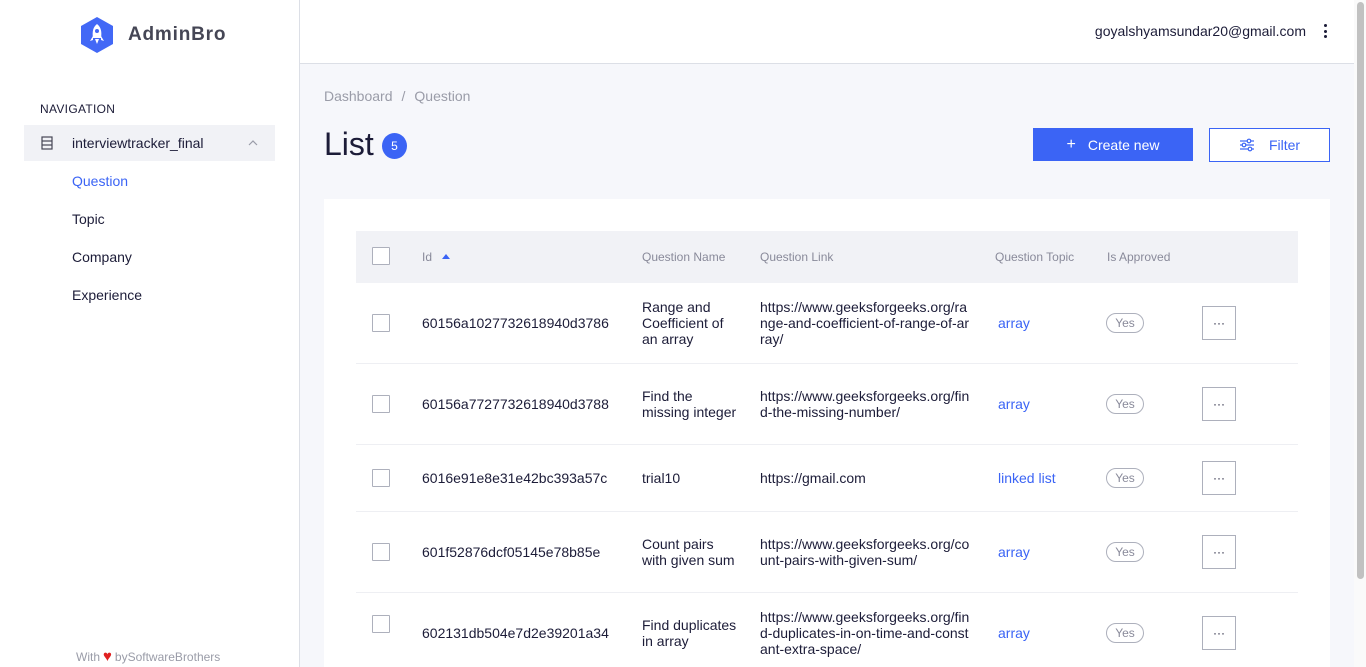  Describe the element at coordinates (1138, 257) in the screenshot. I see `column-header-is-approved: Is Approved` at that location.